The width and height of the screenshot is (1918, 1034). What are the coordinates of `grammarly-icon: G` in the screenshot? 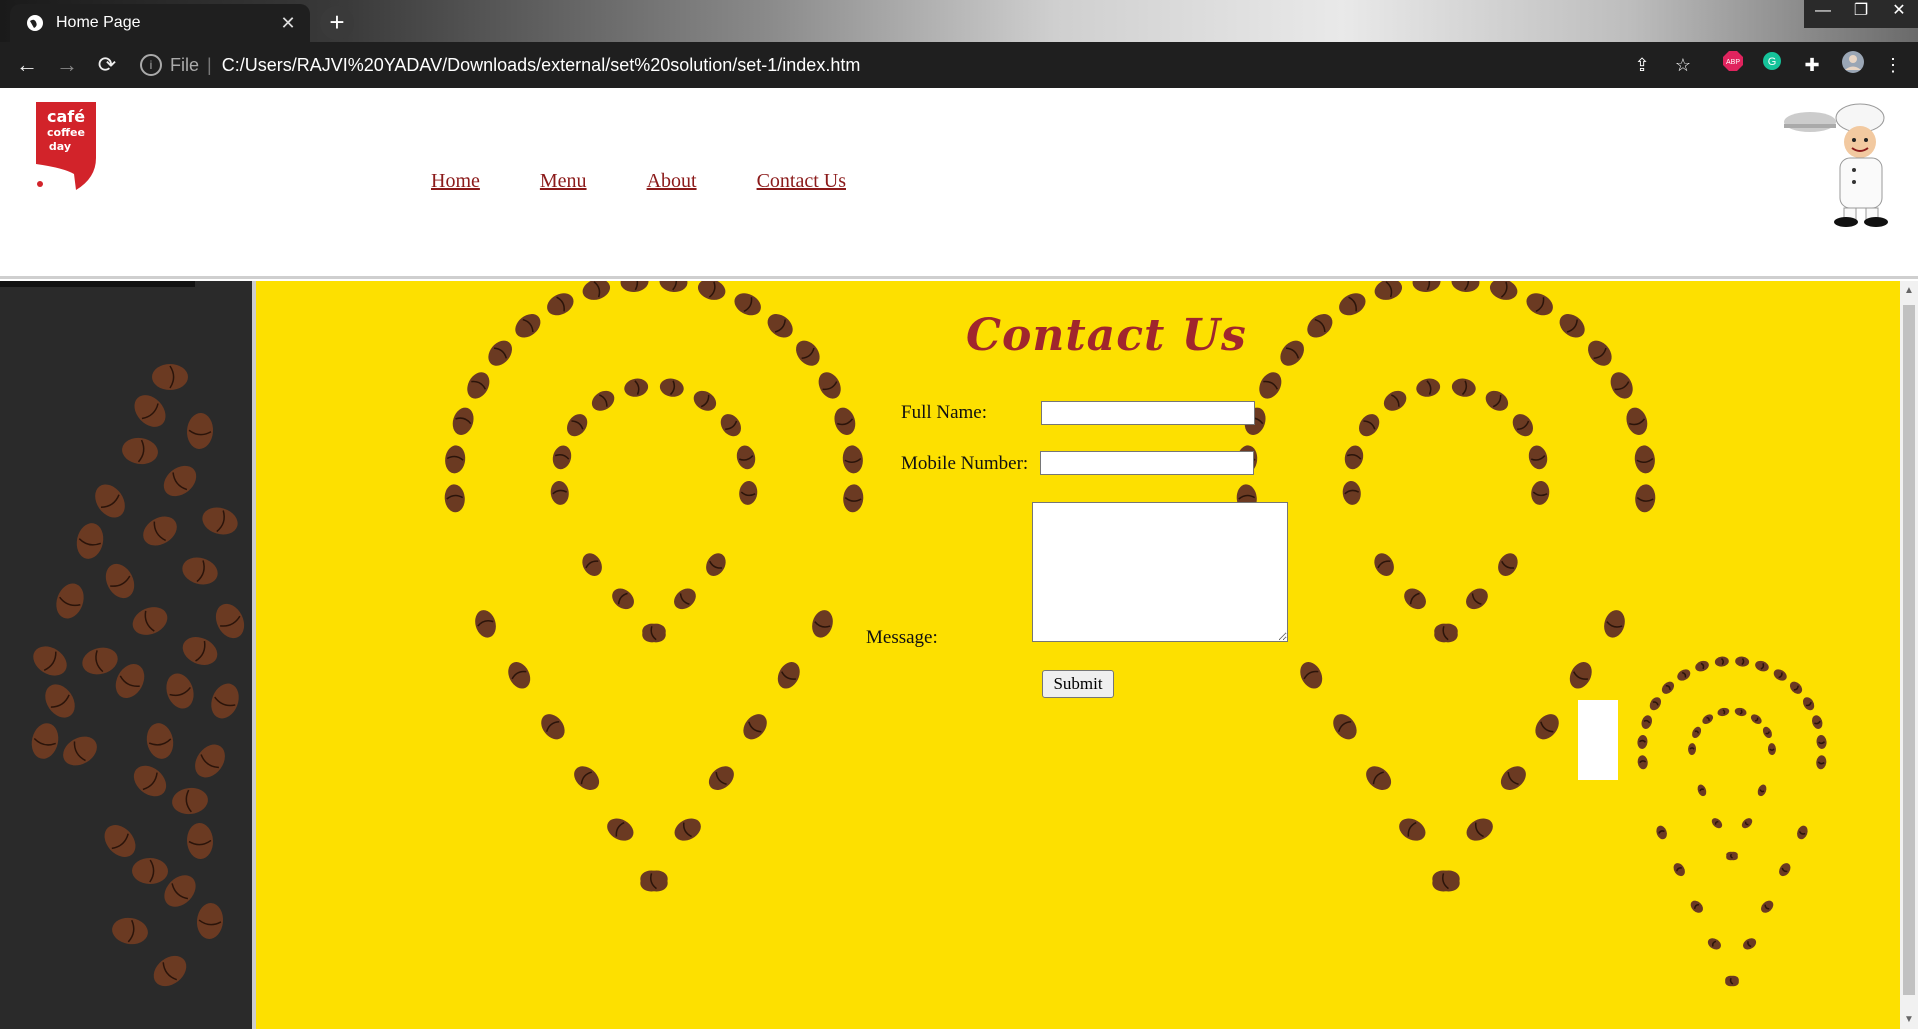 It's located at (1772, 65).